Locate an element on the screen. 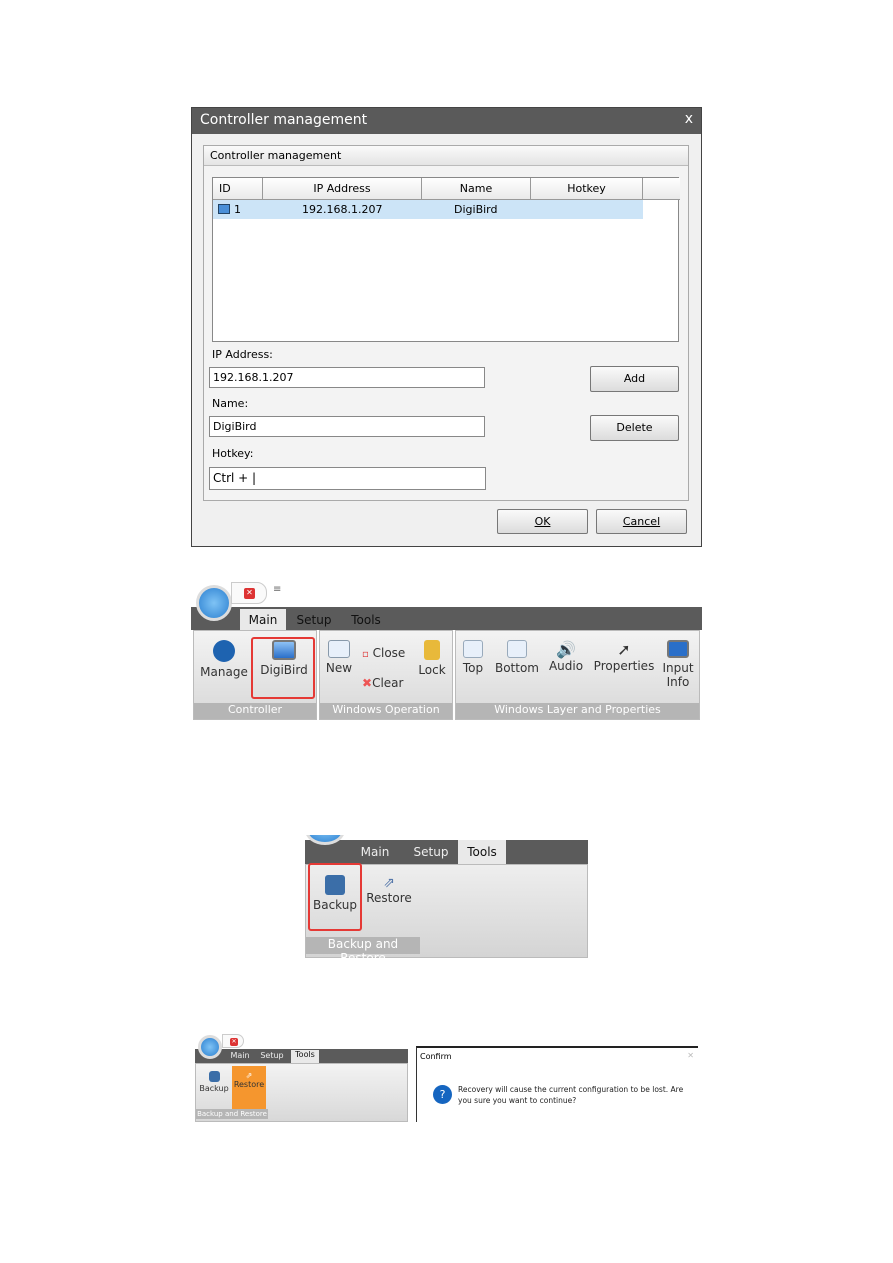 This screenshot has height=1263, width=893. digibird-label: DigiBird is located at coordinates (284, 670).